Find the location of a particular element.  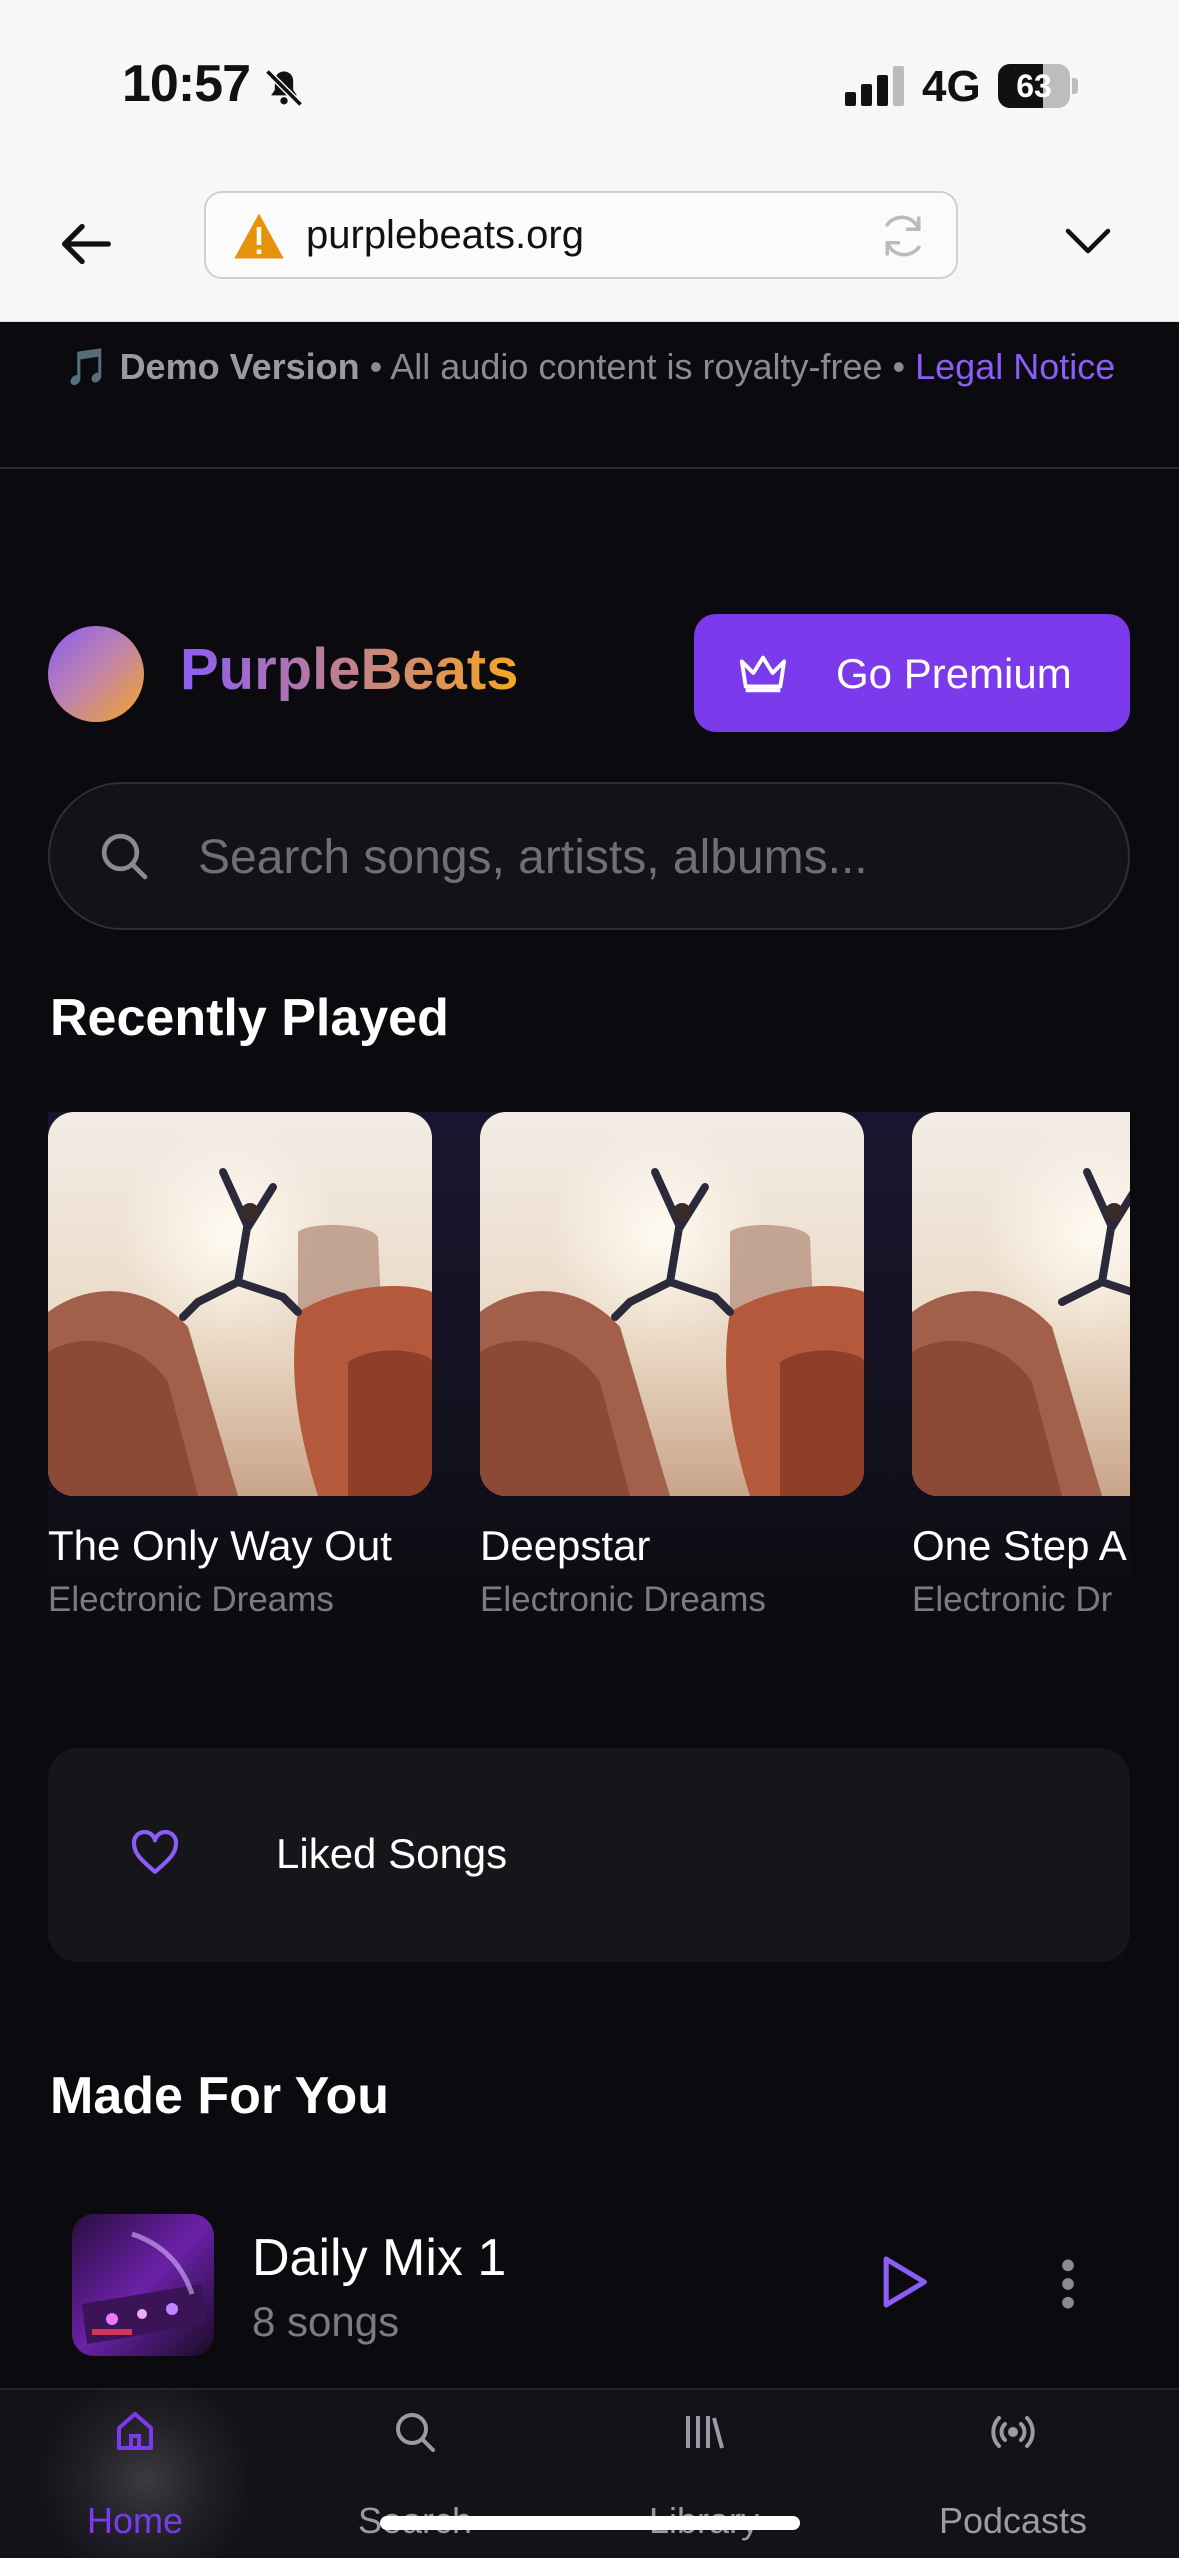

go-premium-label: Go Premium is located at coordinates (954, 673).